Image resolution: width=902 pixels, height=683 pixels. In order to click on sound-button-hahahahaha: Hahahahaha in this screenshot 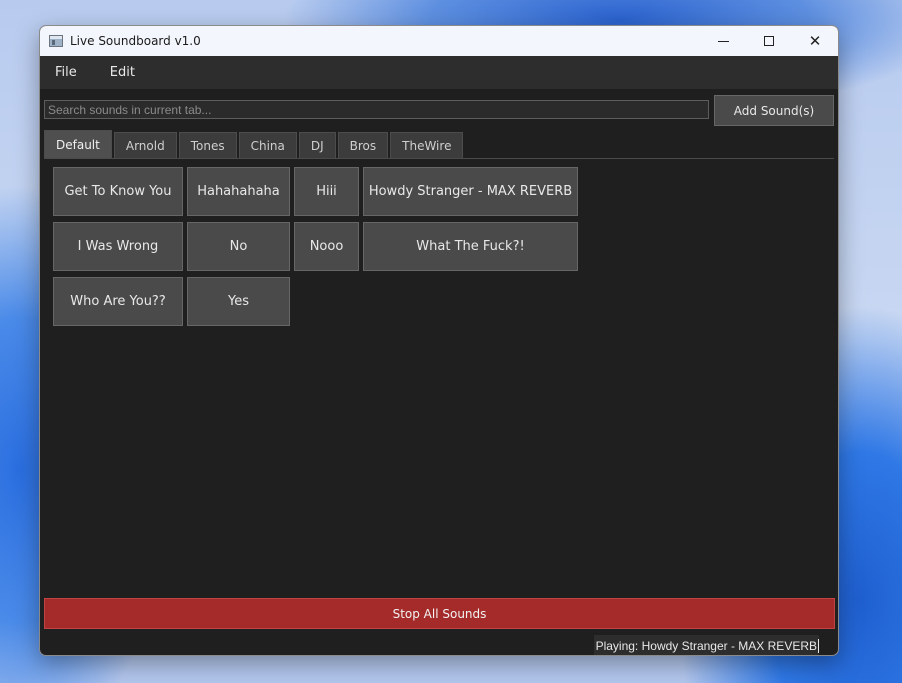, I will do `click(238, 191)`.